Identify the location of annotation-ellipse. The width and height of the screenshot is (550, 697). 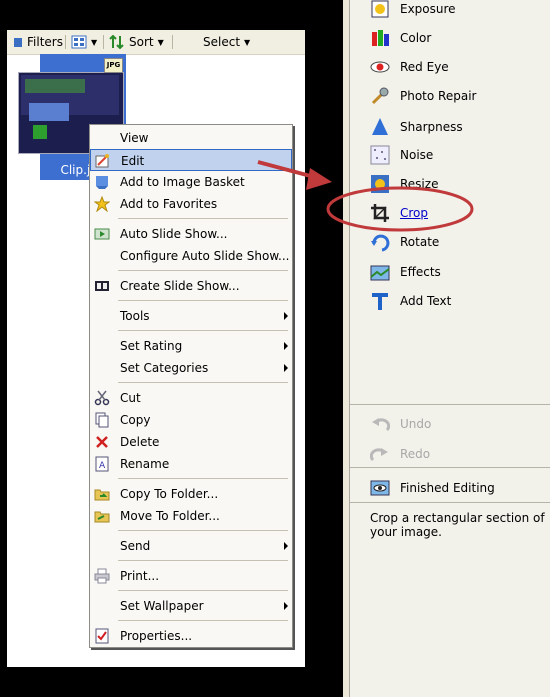
(400, 209).